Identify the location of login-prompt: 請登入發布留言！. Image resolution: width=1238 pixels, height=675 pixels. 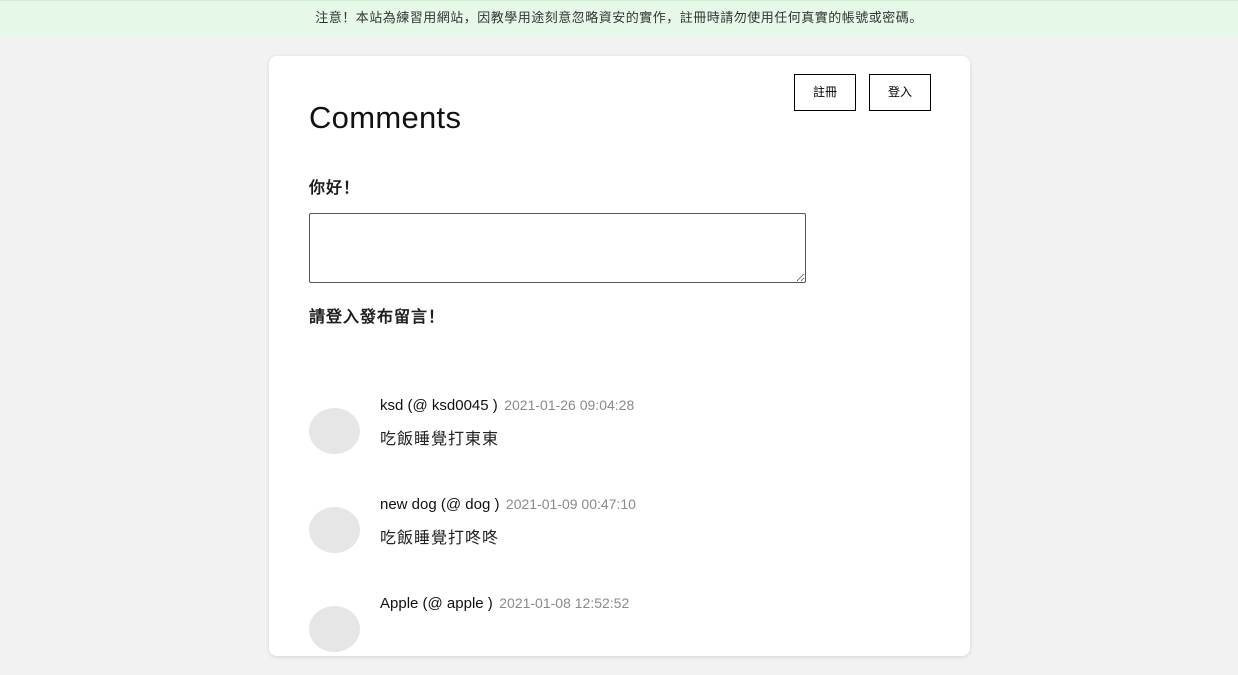
(377, 316).